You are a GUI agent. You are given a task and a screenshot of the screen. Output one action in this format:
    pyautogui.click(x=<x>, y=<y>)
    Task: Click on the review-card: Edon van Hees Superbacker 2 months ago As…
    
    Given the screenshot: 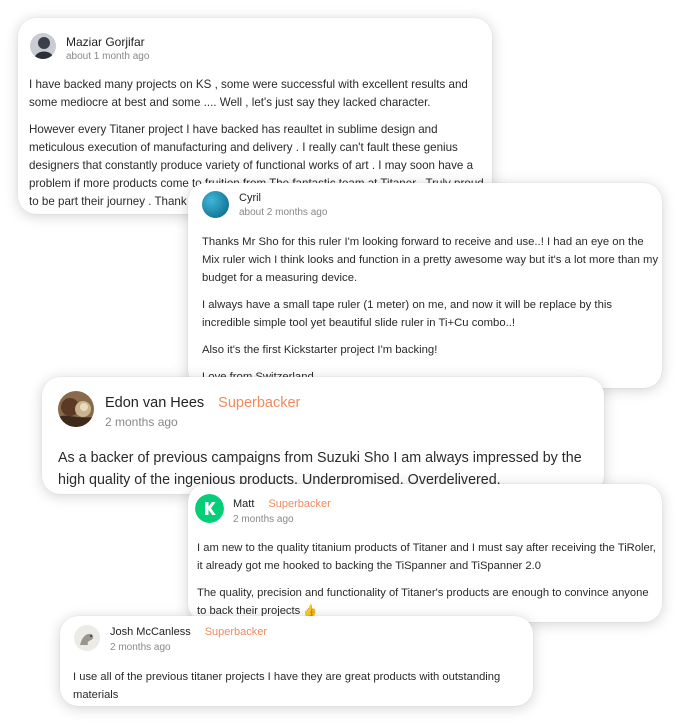 What is the action you would take?
    pyautogui.click(x=323, y=435)
    